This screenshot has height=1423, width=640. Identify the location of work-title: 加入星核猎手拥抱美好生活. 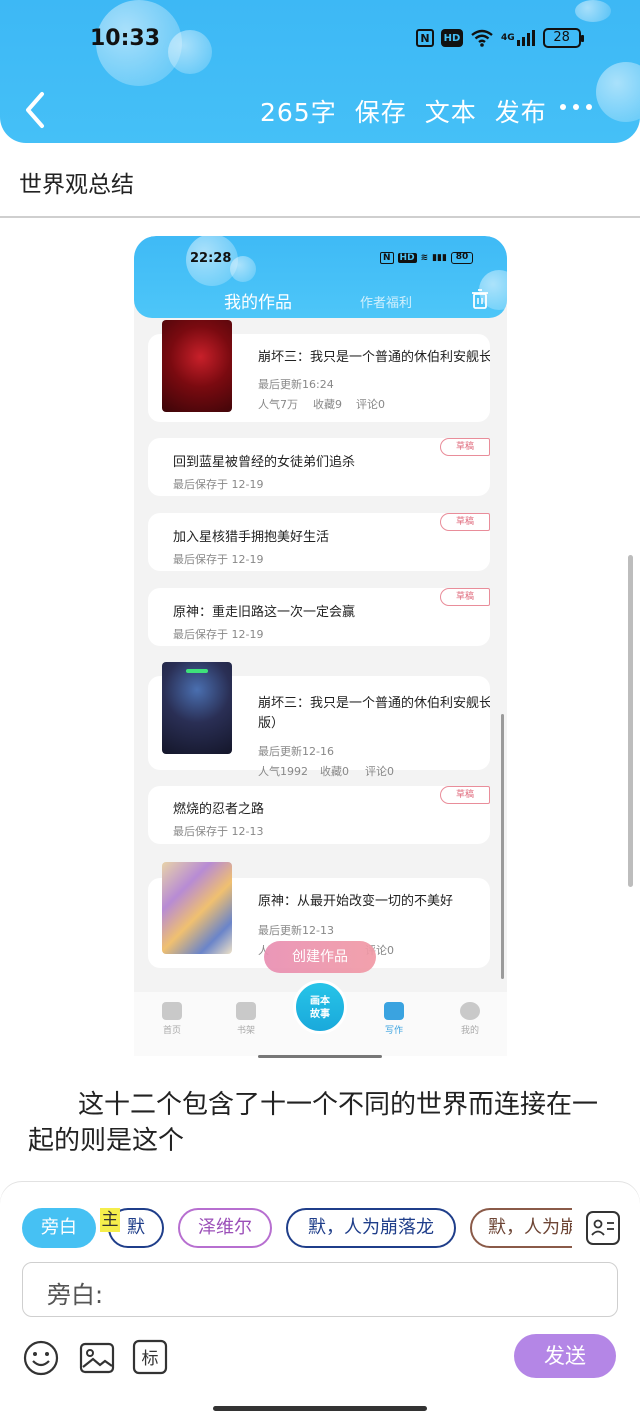
(251, 537).